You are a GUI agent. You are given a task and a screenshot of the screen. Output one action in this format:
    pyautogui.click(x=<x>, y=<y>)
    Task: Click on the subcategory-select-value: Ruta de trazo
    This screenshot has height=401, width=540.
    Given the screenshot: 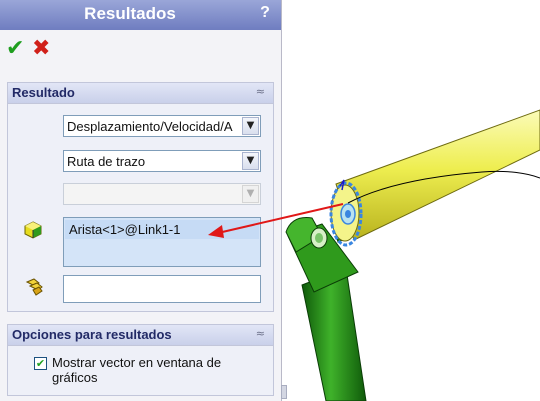 What is the action you would take?
    pyautogui.click(x=106, y=161)
    